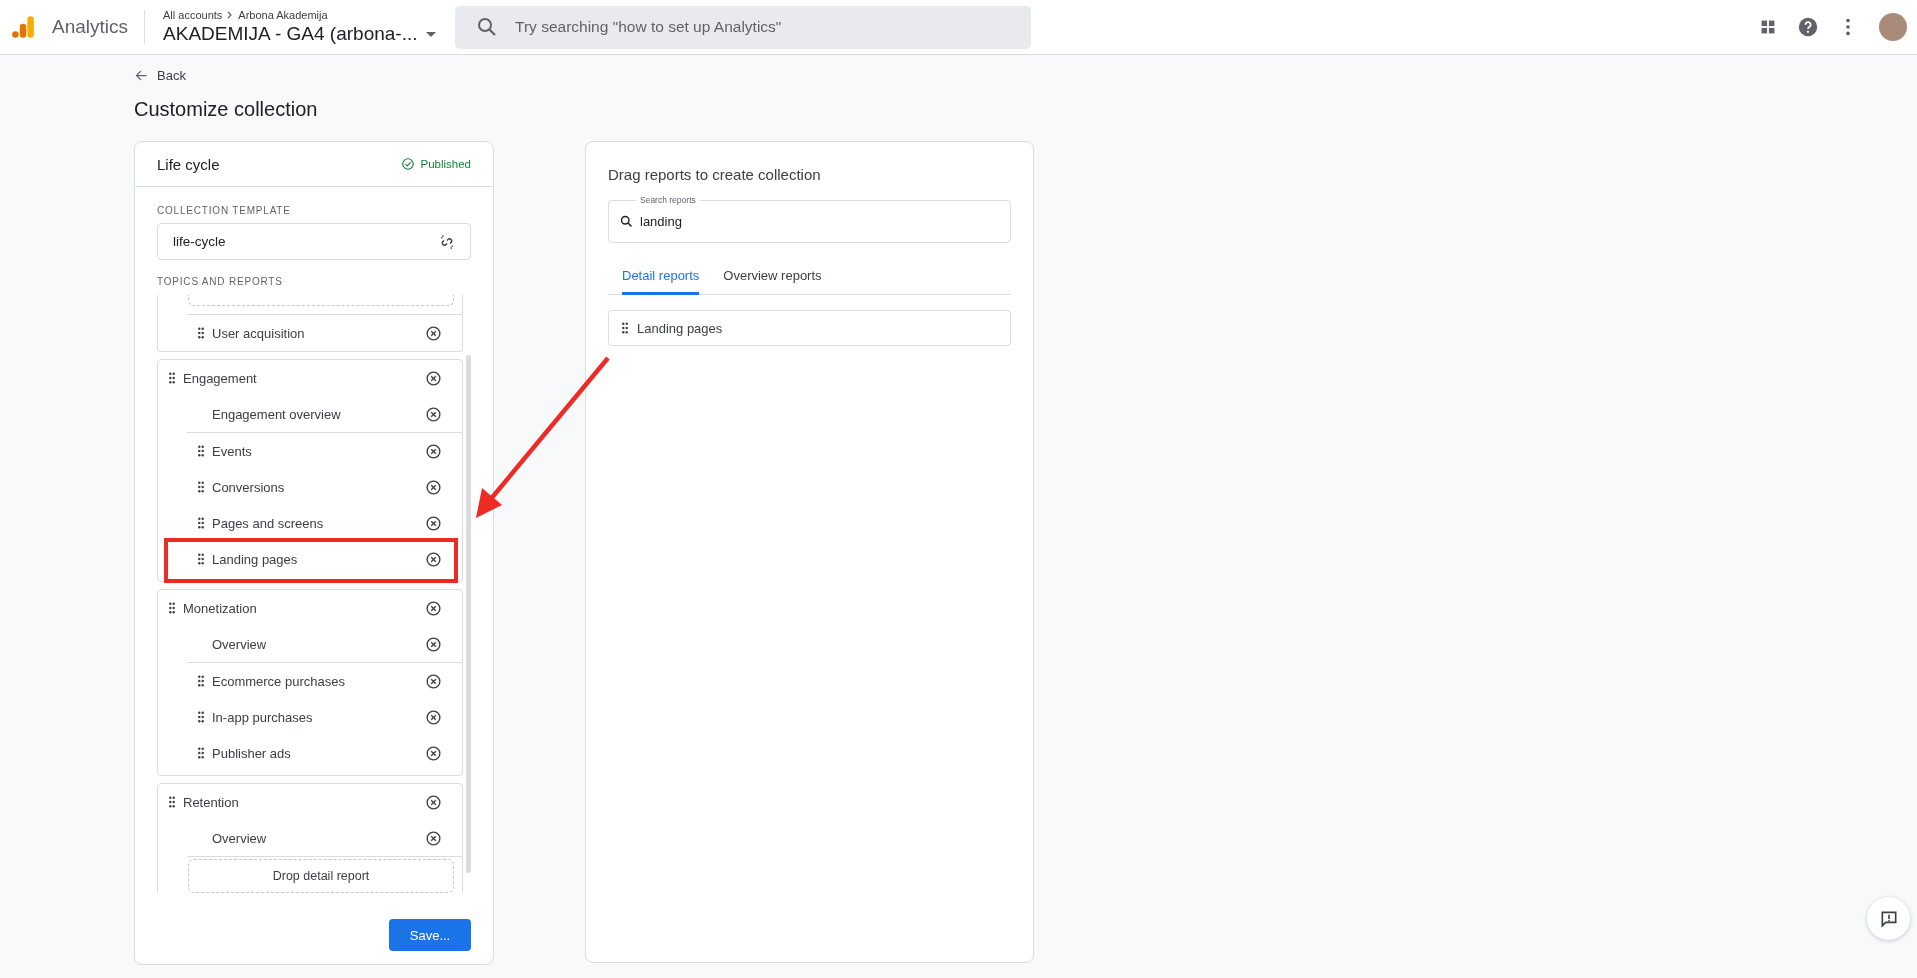  What do you see at coordinates (220, 608) in the screenshot?
I see `topic-title: Monetization` at bounding box center [220, 608].